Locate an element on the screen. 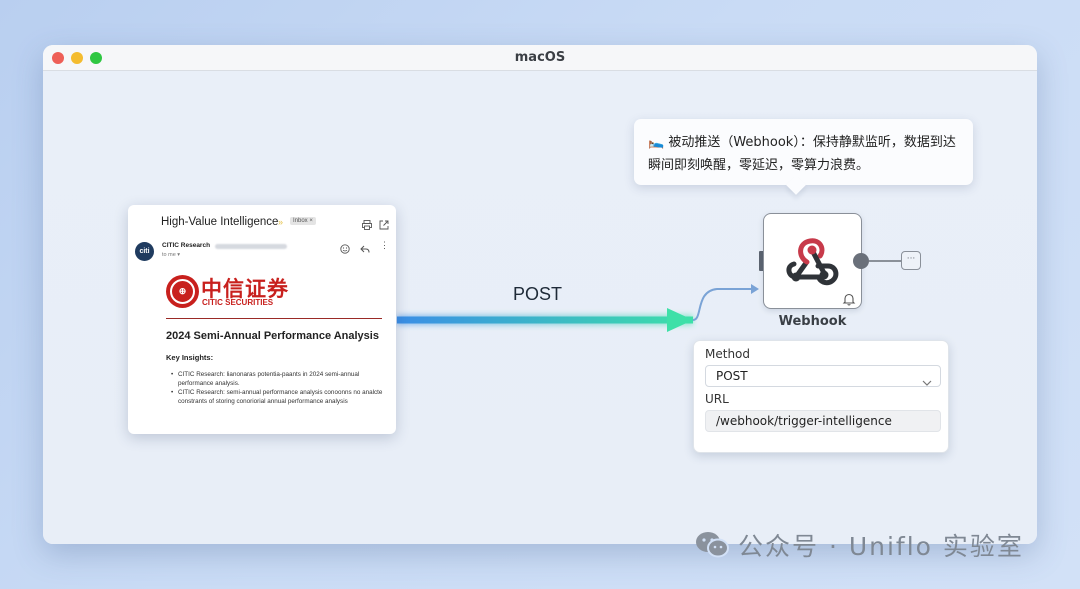  open-in-new-window-icon is located at coordinates (384, 226).